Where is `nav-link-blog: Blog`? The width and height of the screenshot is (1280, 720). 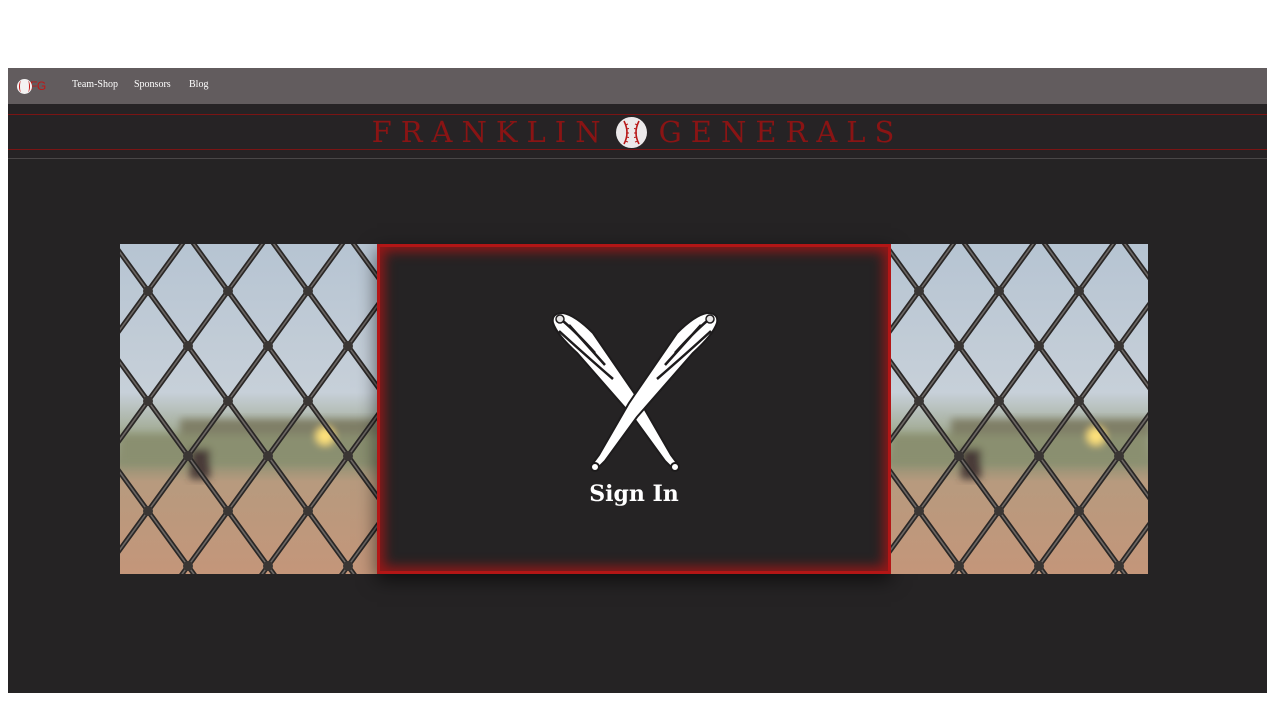
nav-link-blog: Blog is located at coordinates (198, 84).